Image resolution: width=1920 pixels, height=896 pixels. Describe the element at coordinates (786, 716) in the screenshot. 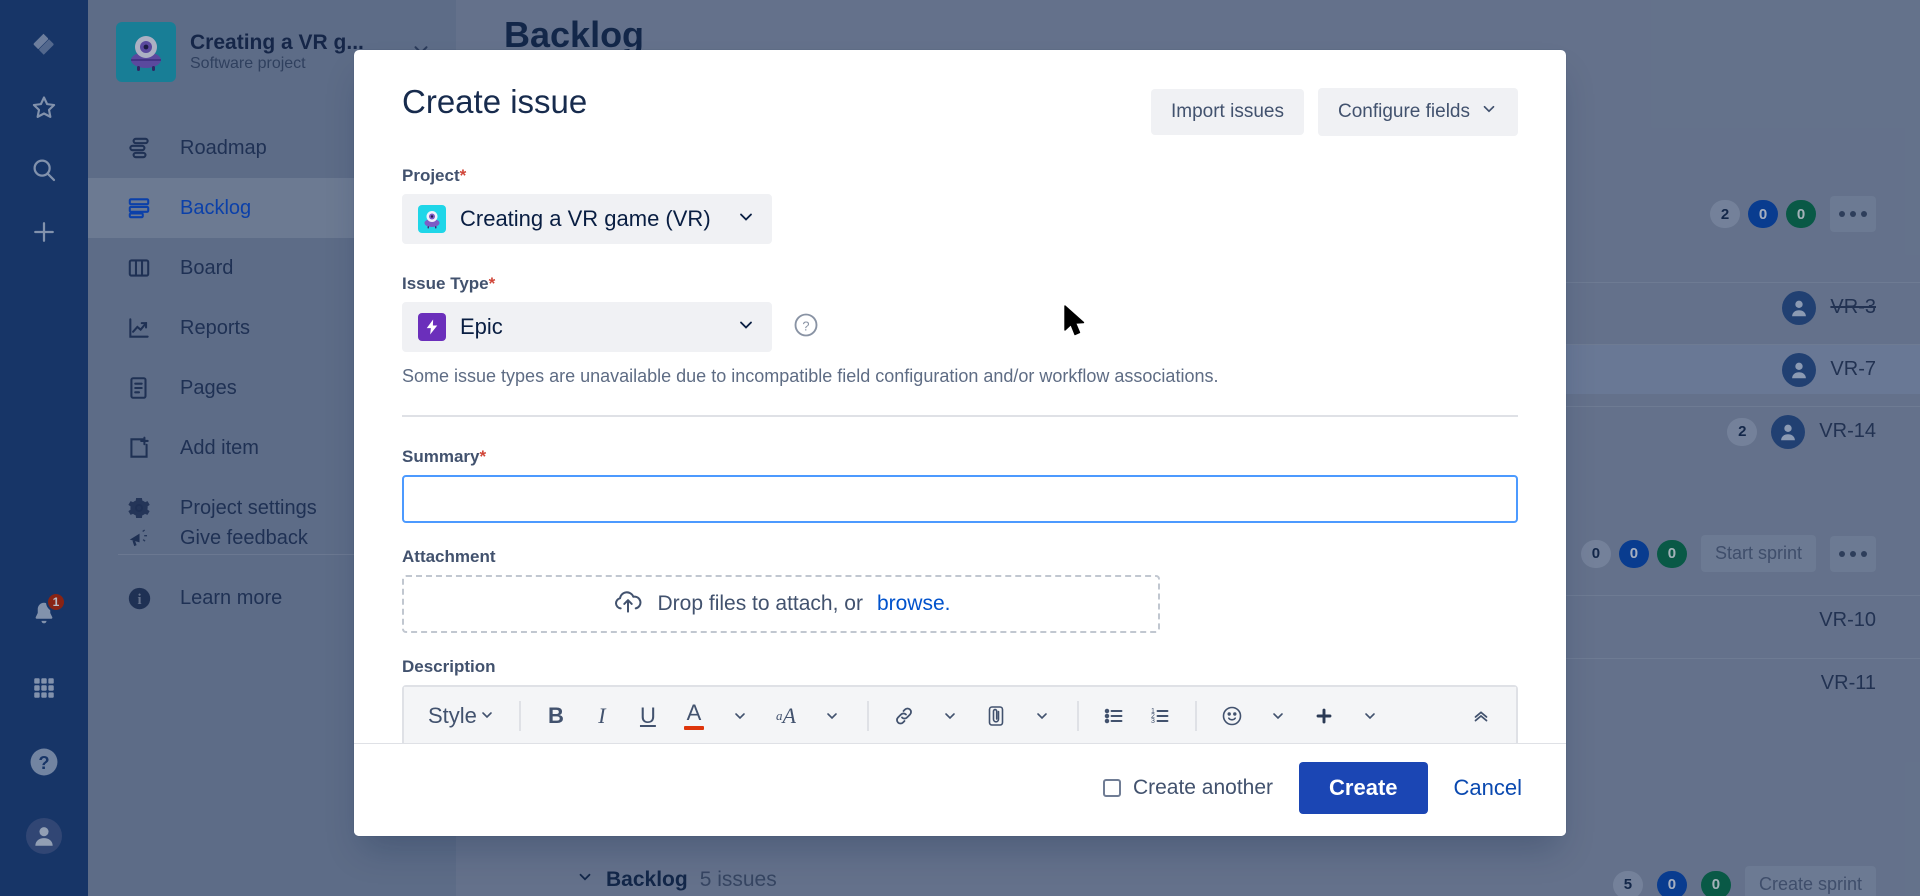

I see `more-text-styles-icon: aA` at that location.